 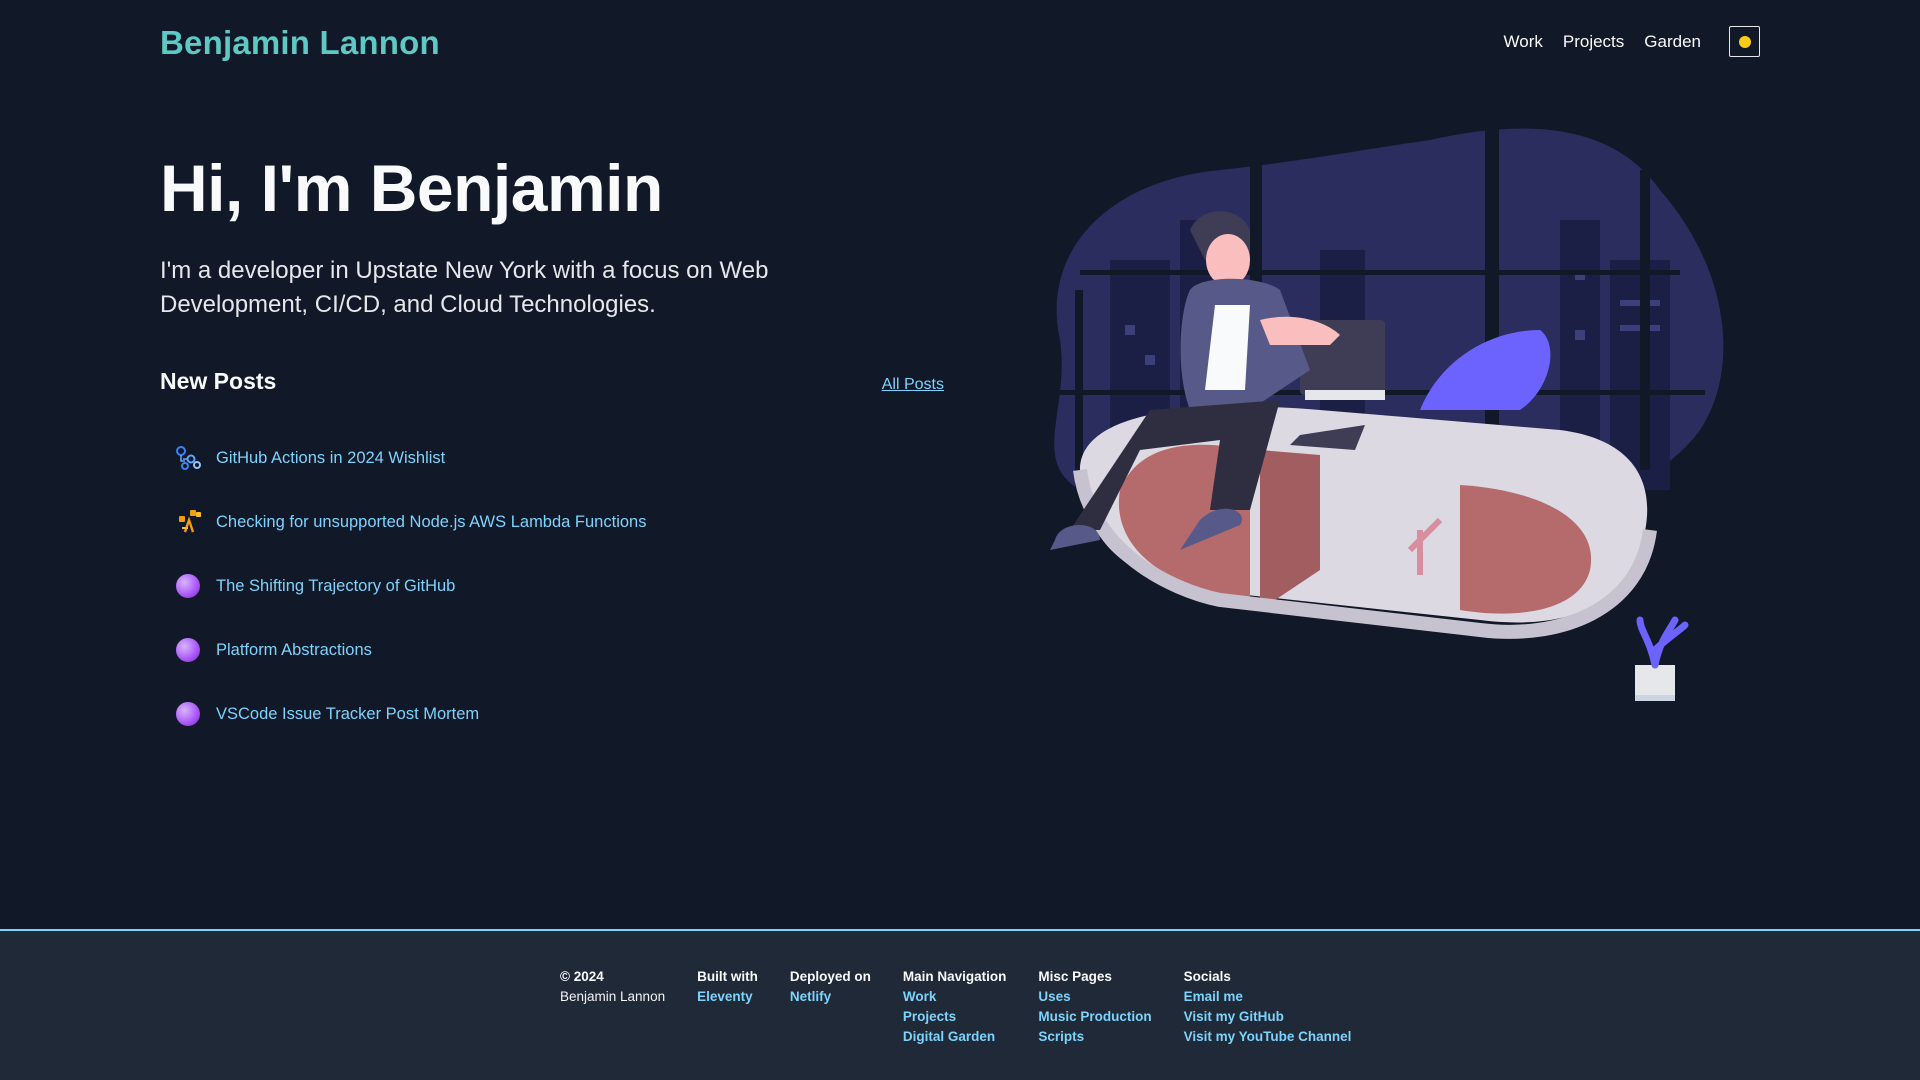 I want to click on footer-copyright-name: Benjamin Lannon, so click(x=613, y=996).